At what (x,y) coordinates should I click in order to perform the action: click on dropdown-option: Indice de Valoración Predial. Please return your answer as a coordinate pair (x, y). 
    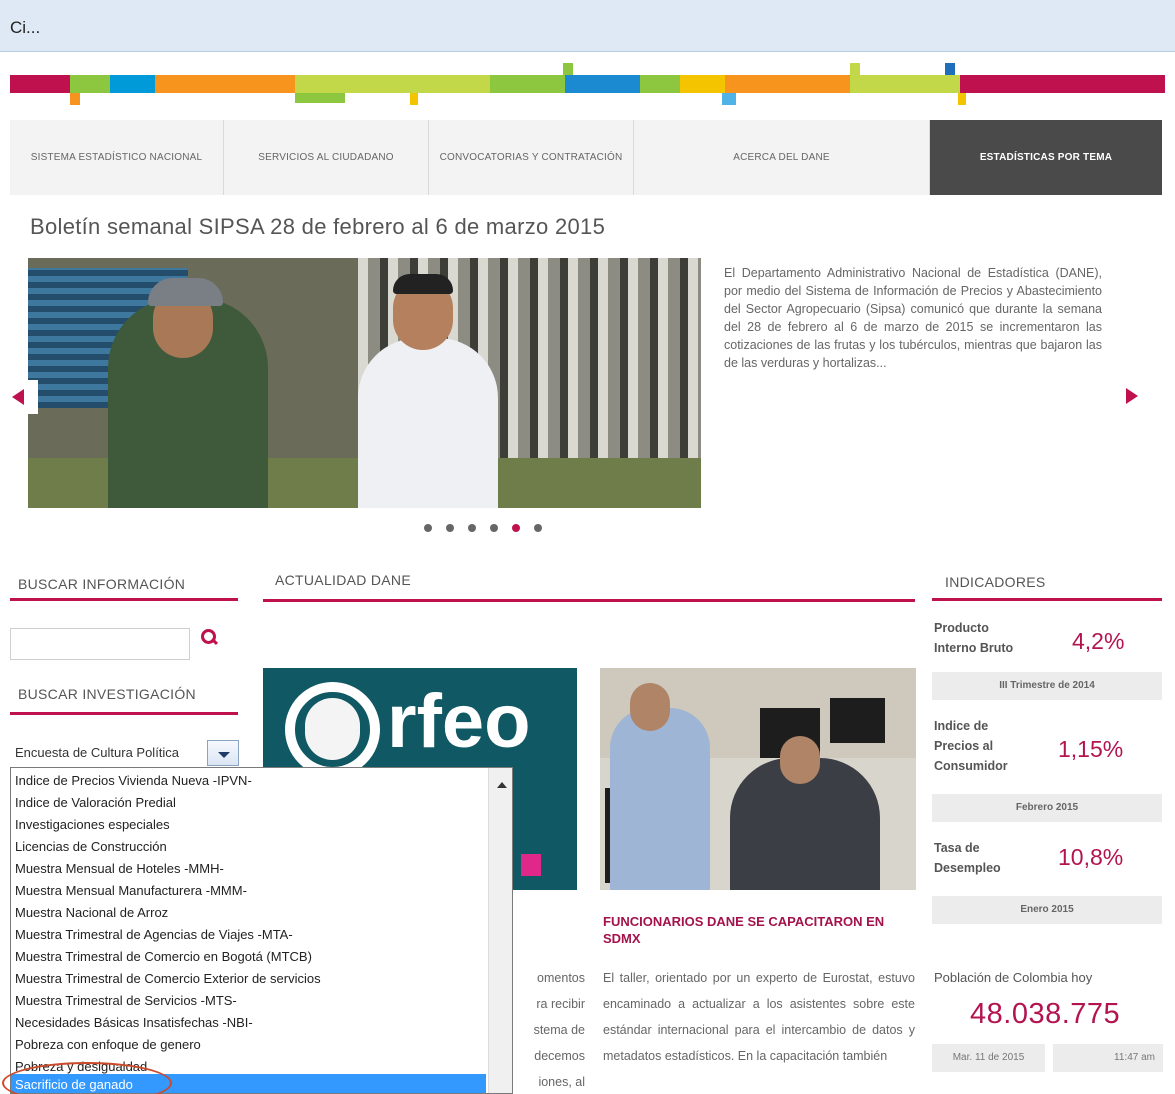
    Looking at the image, I should click on (248, 803).